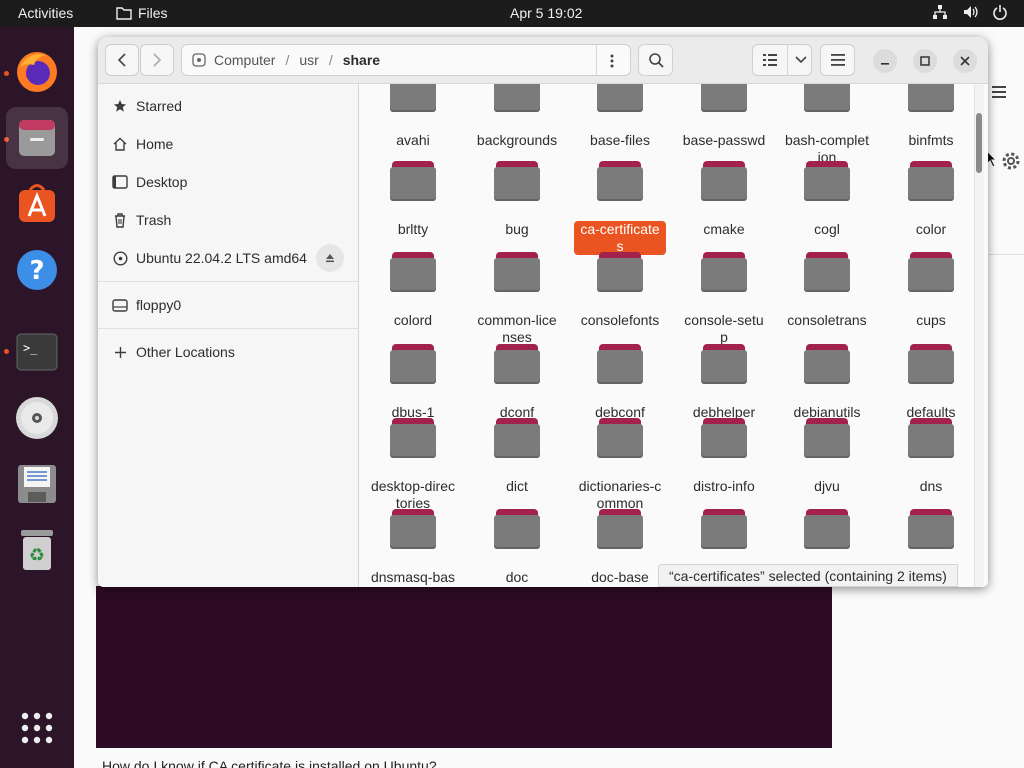 This screenshot has width=1024, height=768. Describe the element at coordinates (931, 290) in the screenshot. I see `folder-item: cups` at that location.